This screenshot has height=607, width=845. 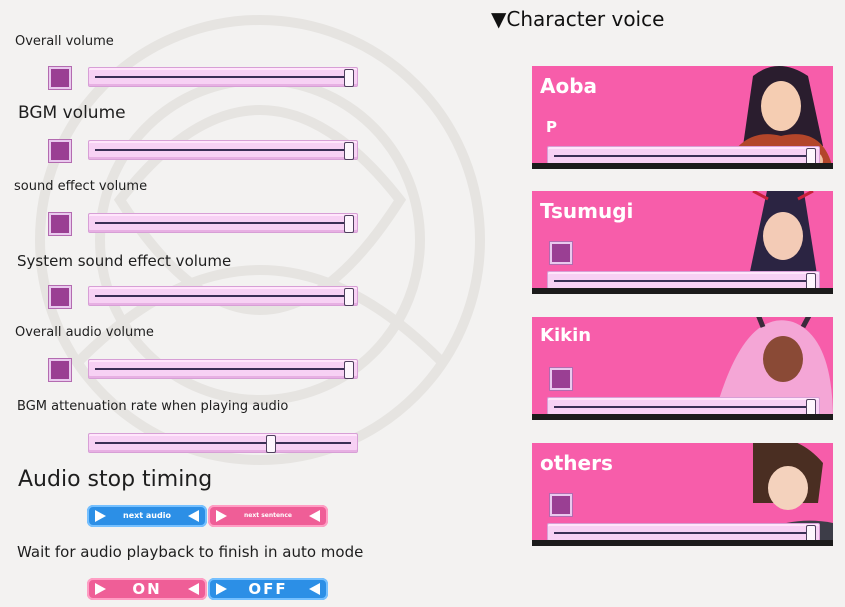 I want to click on character-sub-aoba: P, so click(x=551, y=127).